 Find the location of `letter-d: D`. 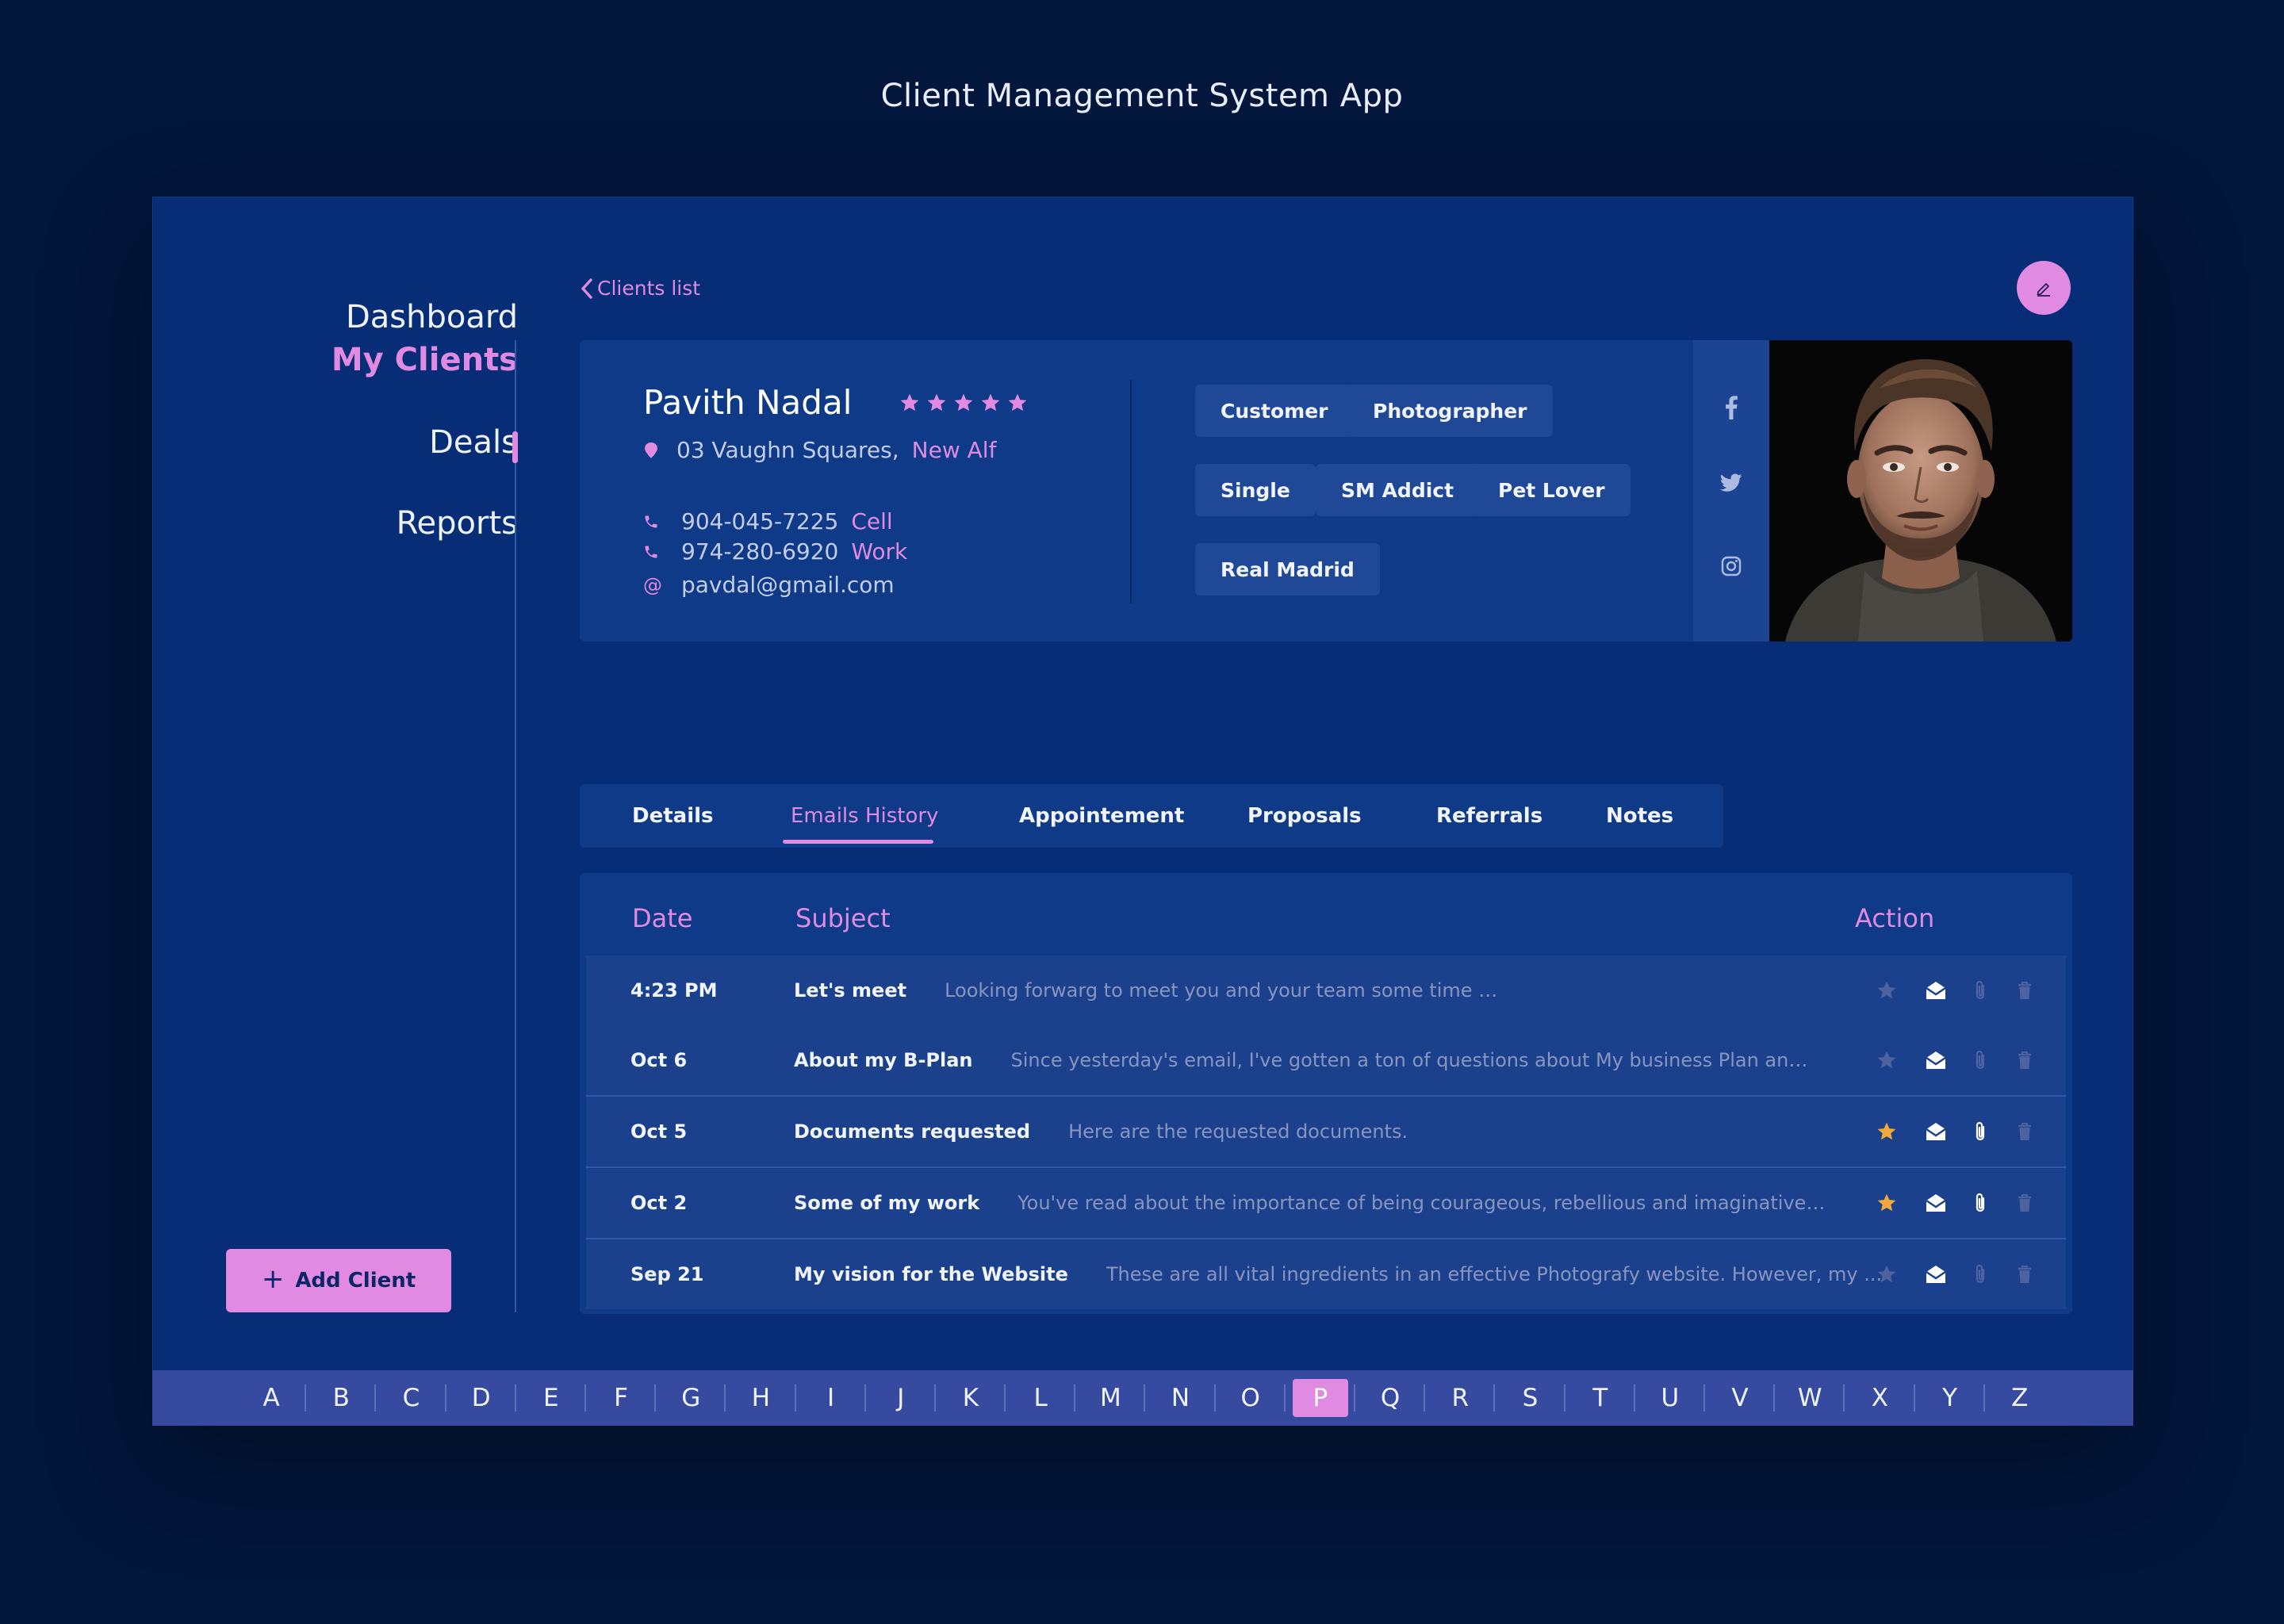

letter-d: D is located at coordinates (481, 1398).